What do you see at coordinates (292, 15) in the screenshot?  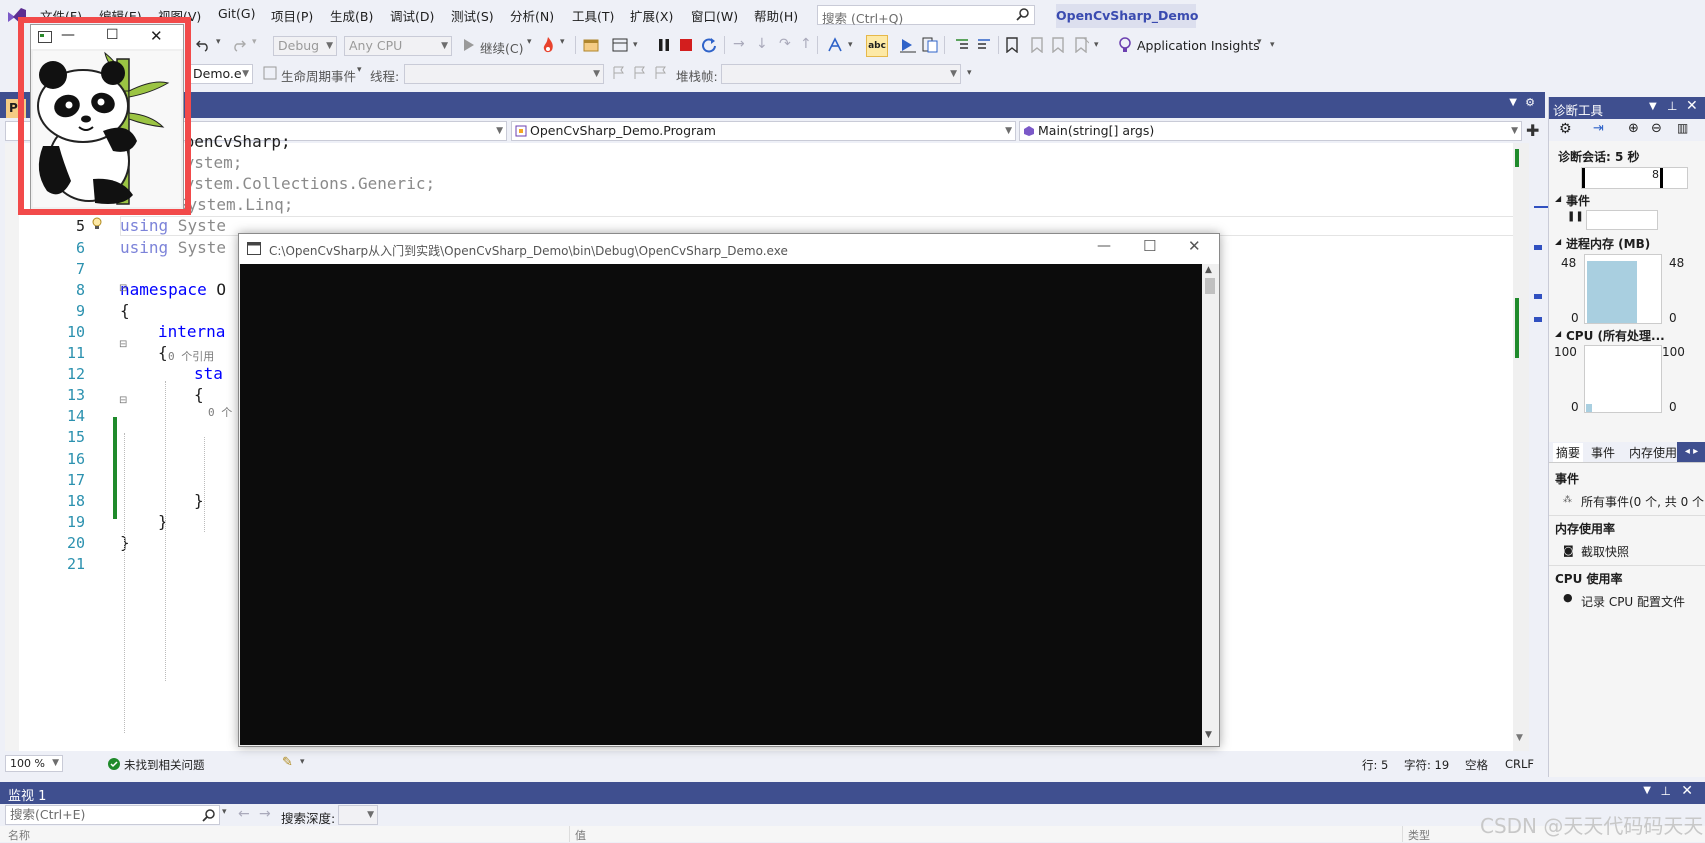 I see `menu-project: 项目(P)` at bounding box center [292, 15].